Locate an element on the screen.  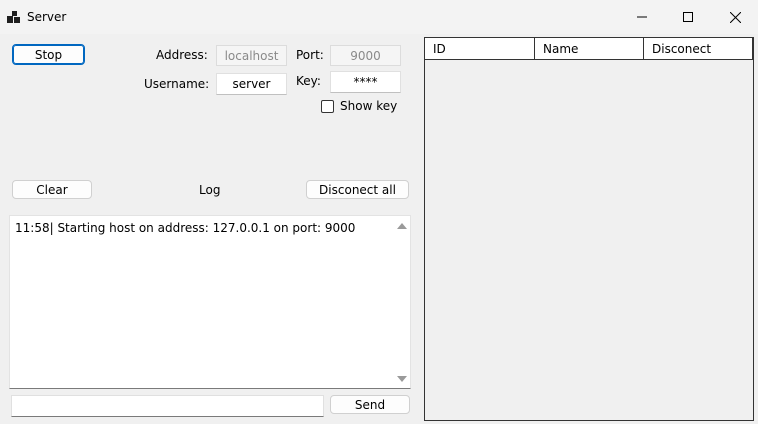
column-header-id: ID is located at coordinates (480, 48).